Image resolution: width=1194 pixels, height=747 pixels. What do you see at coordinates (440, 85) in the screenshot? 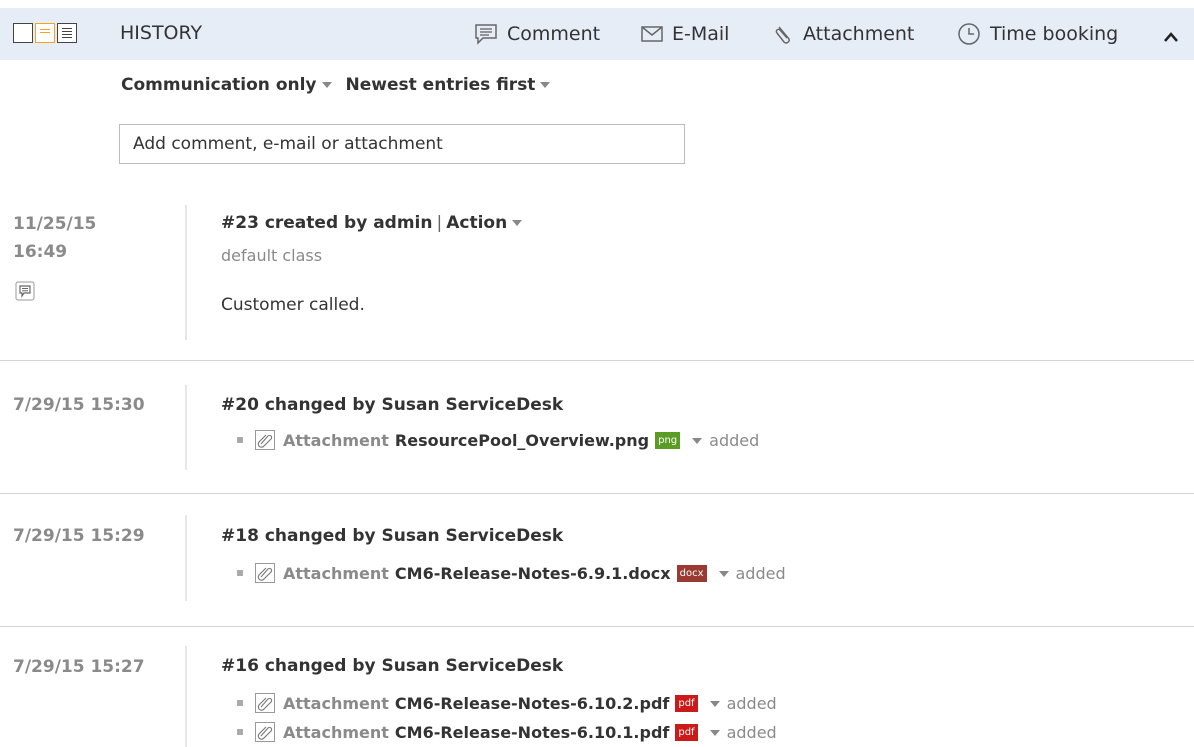
I see `order-filter-label: Newest entries first` at bounding box center [440, 85].